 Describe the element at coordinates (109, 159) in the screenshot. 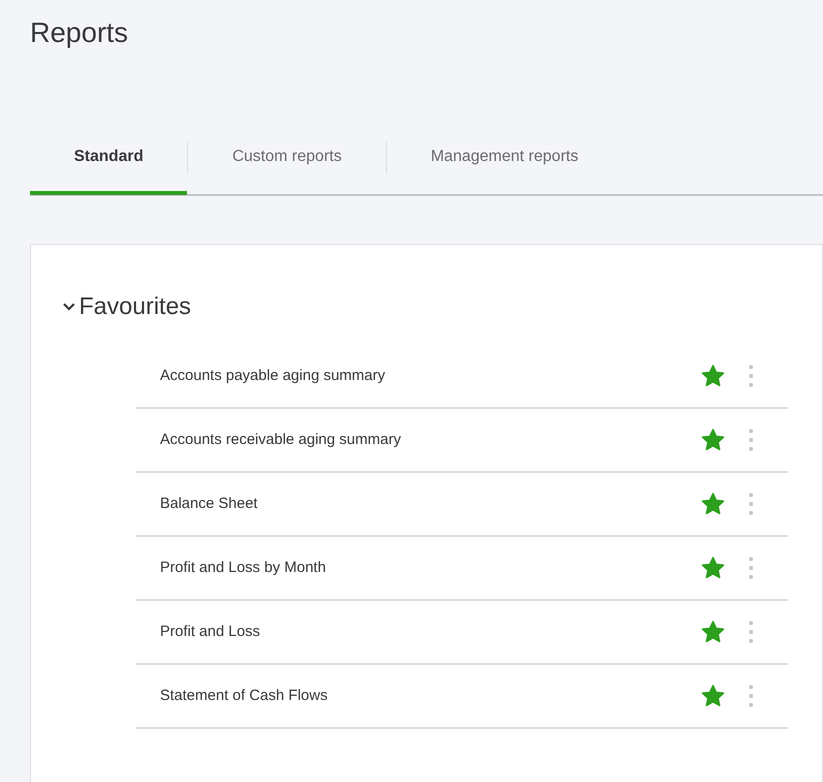

I see `tab: Standard` at that location.